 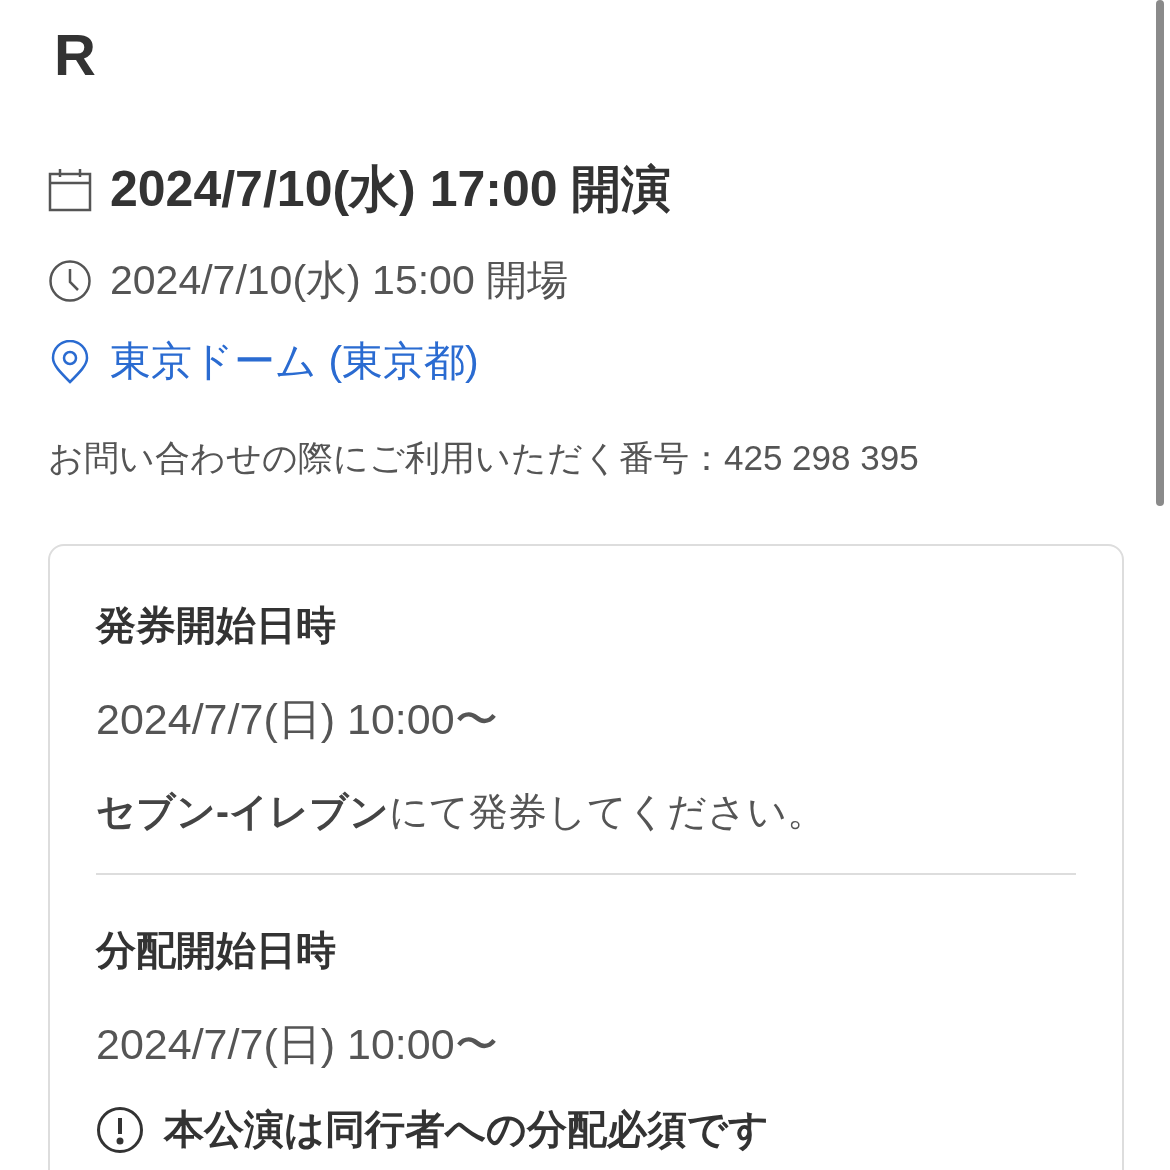 What do you see at coordinates (120, 1129) in the screenshot?
I see `exclamation-icon` at bounding box center [120, 1129].